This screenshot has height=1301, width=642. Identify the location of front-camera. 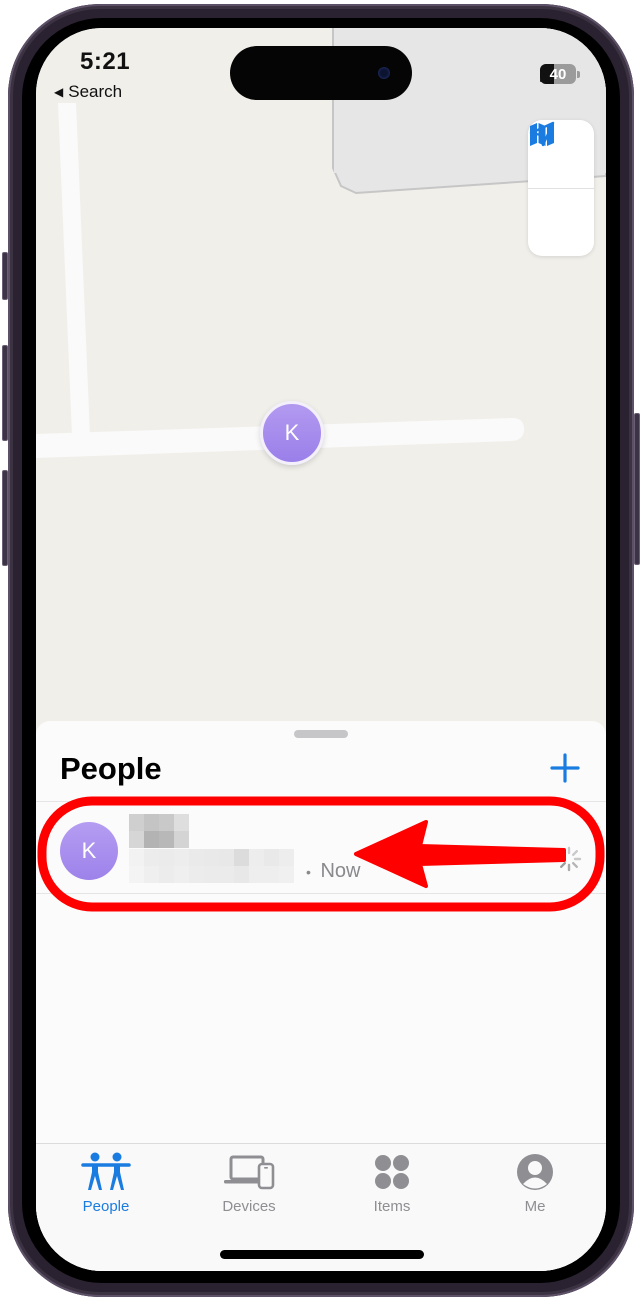
(384, 73).